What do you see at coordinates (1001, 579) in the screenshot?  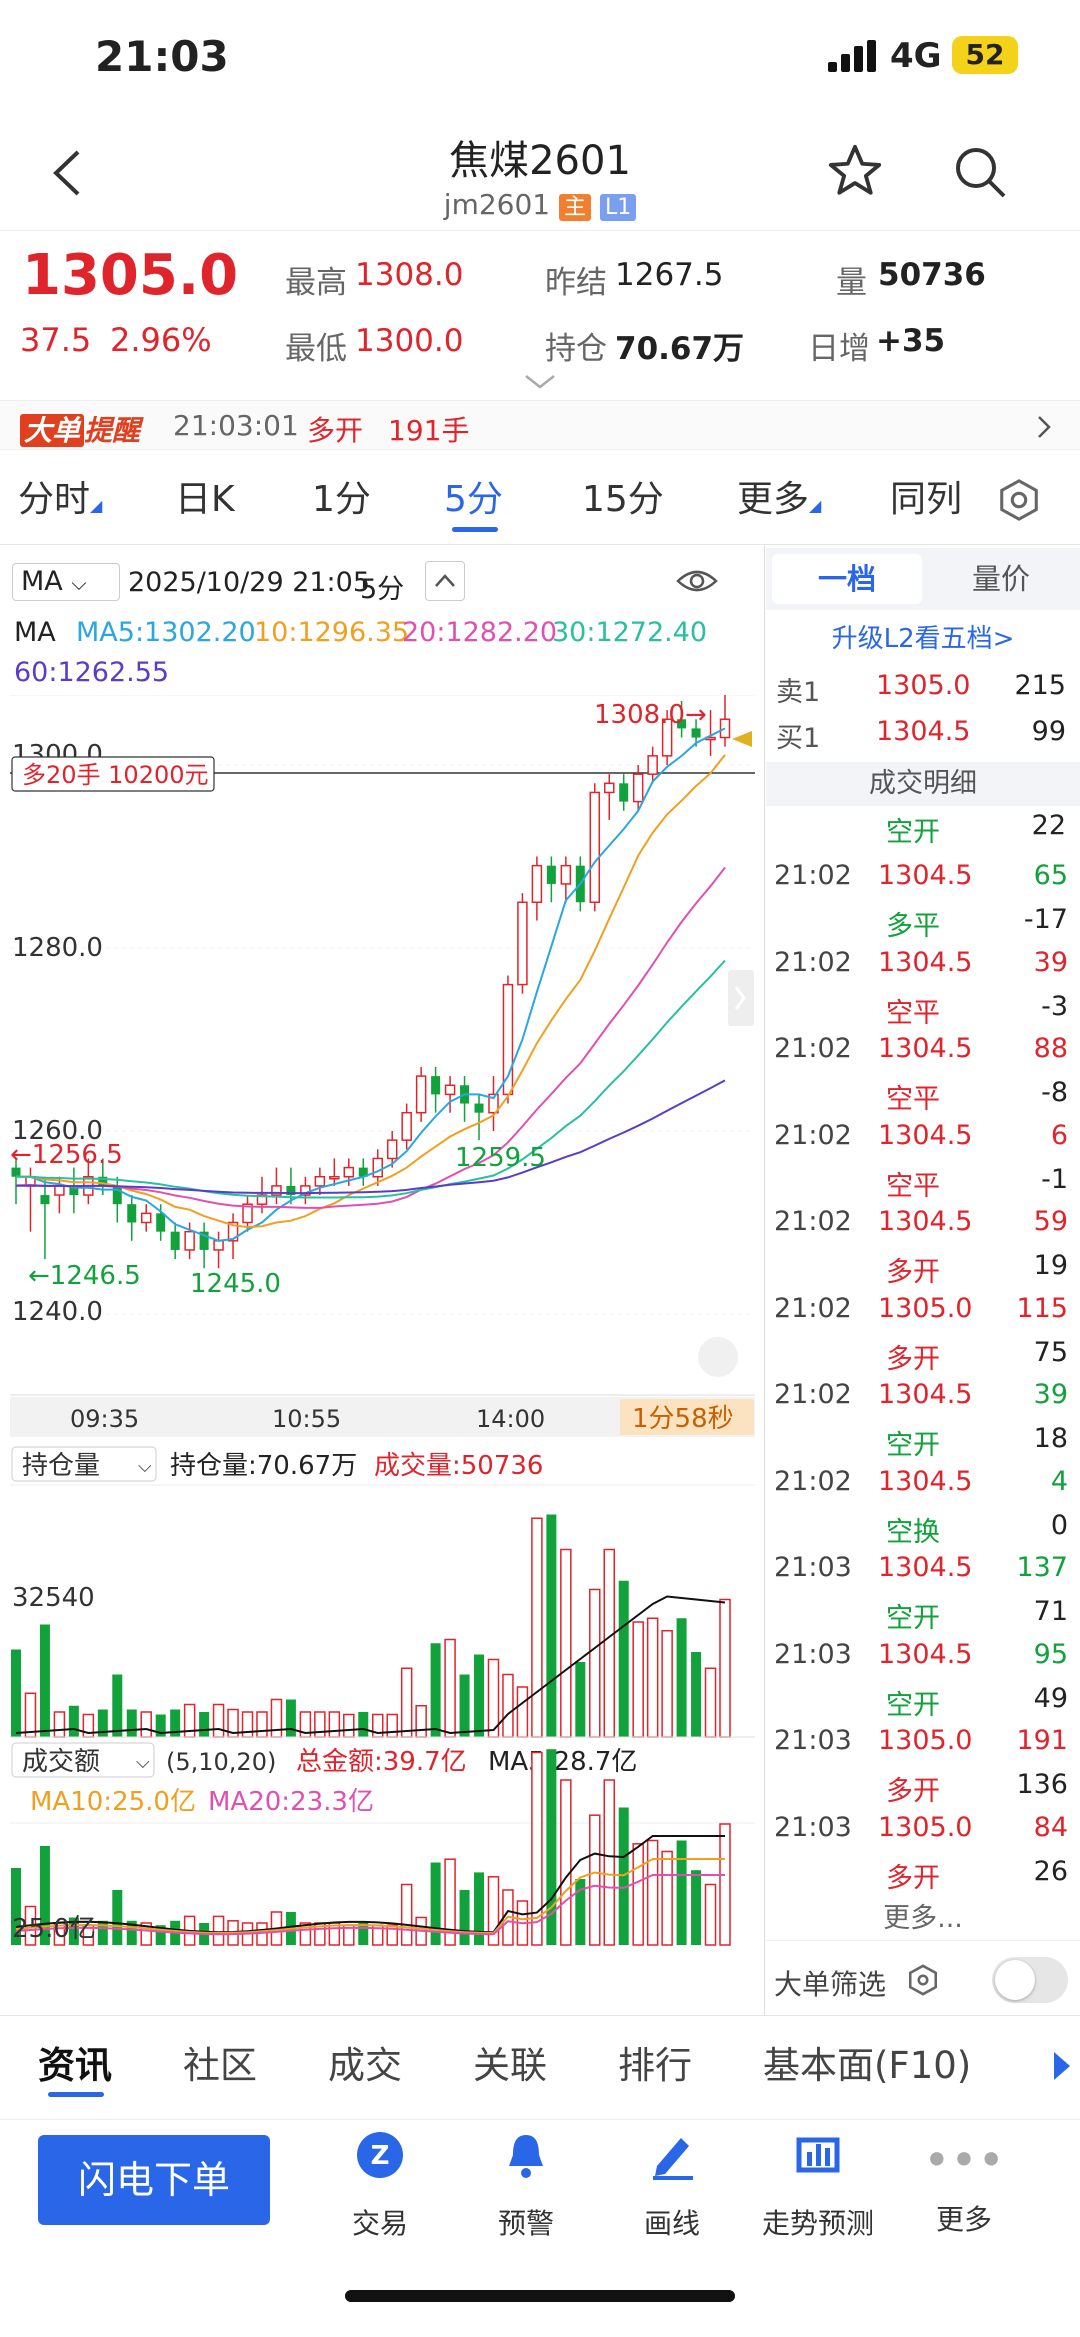 I see `tab-volume-price: 量价` at bounding box center [1001, 579].